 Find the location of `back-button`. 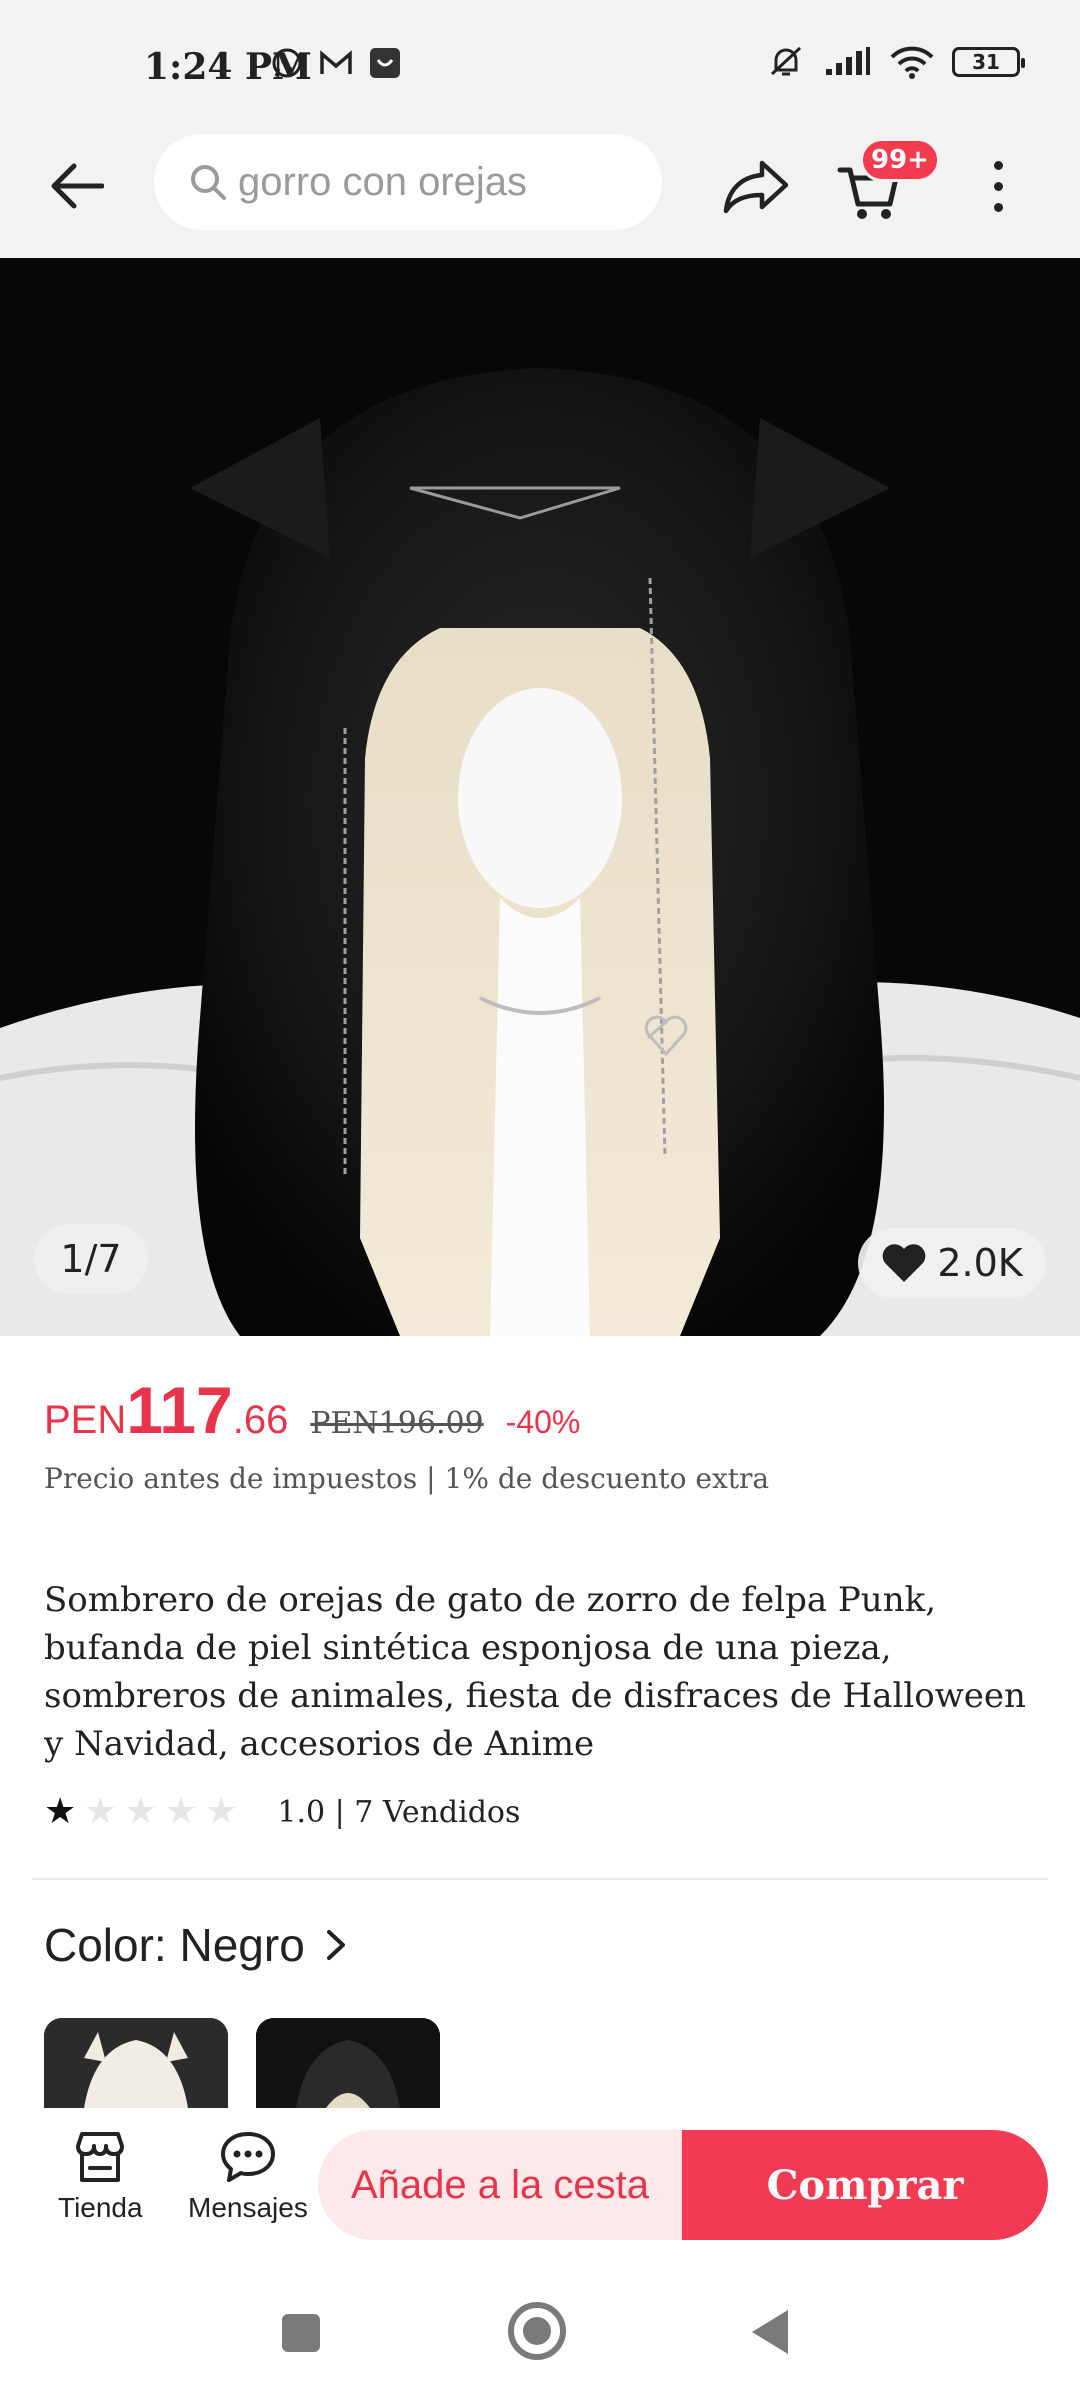

back-button is located at coordinates (76, 186).